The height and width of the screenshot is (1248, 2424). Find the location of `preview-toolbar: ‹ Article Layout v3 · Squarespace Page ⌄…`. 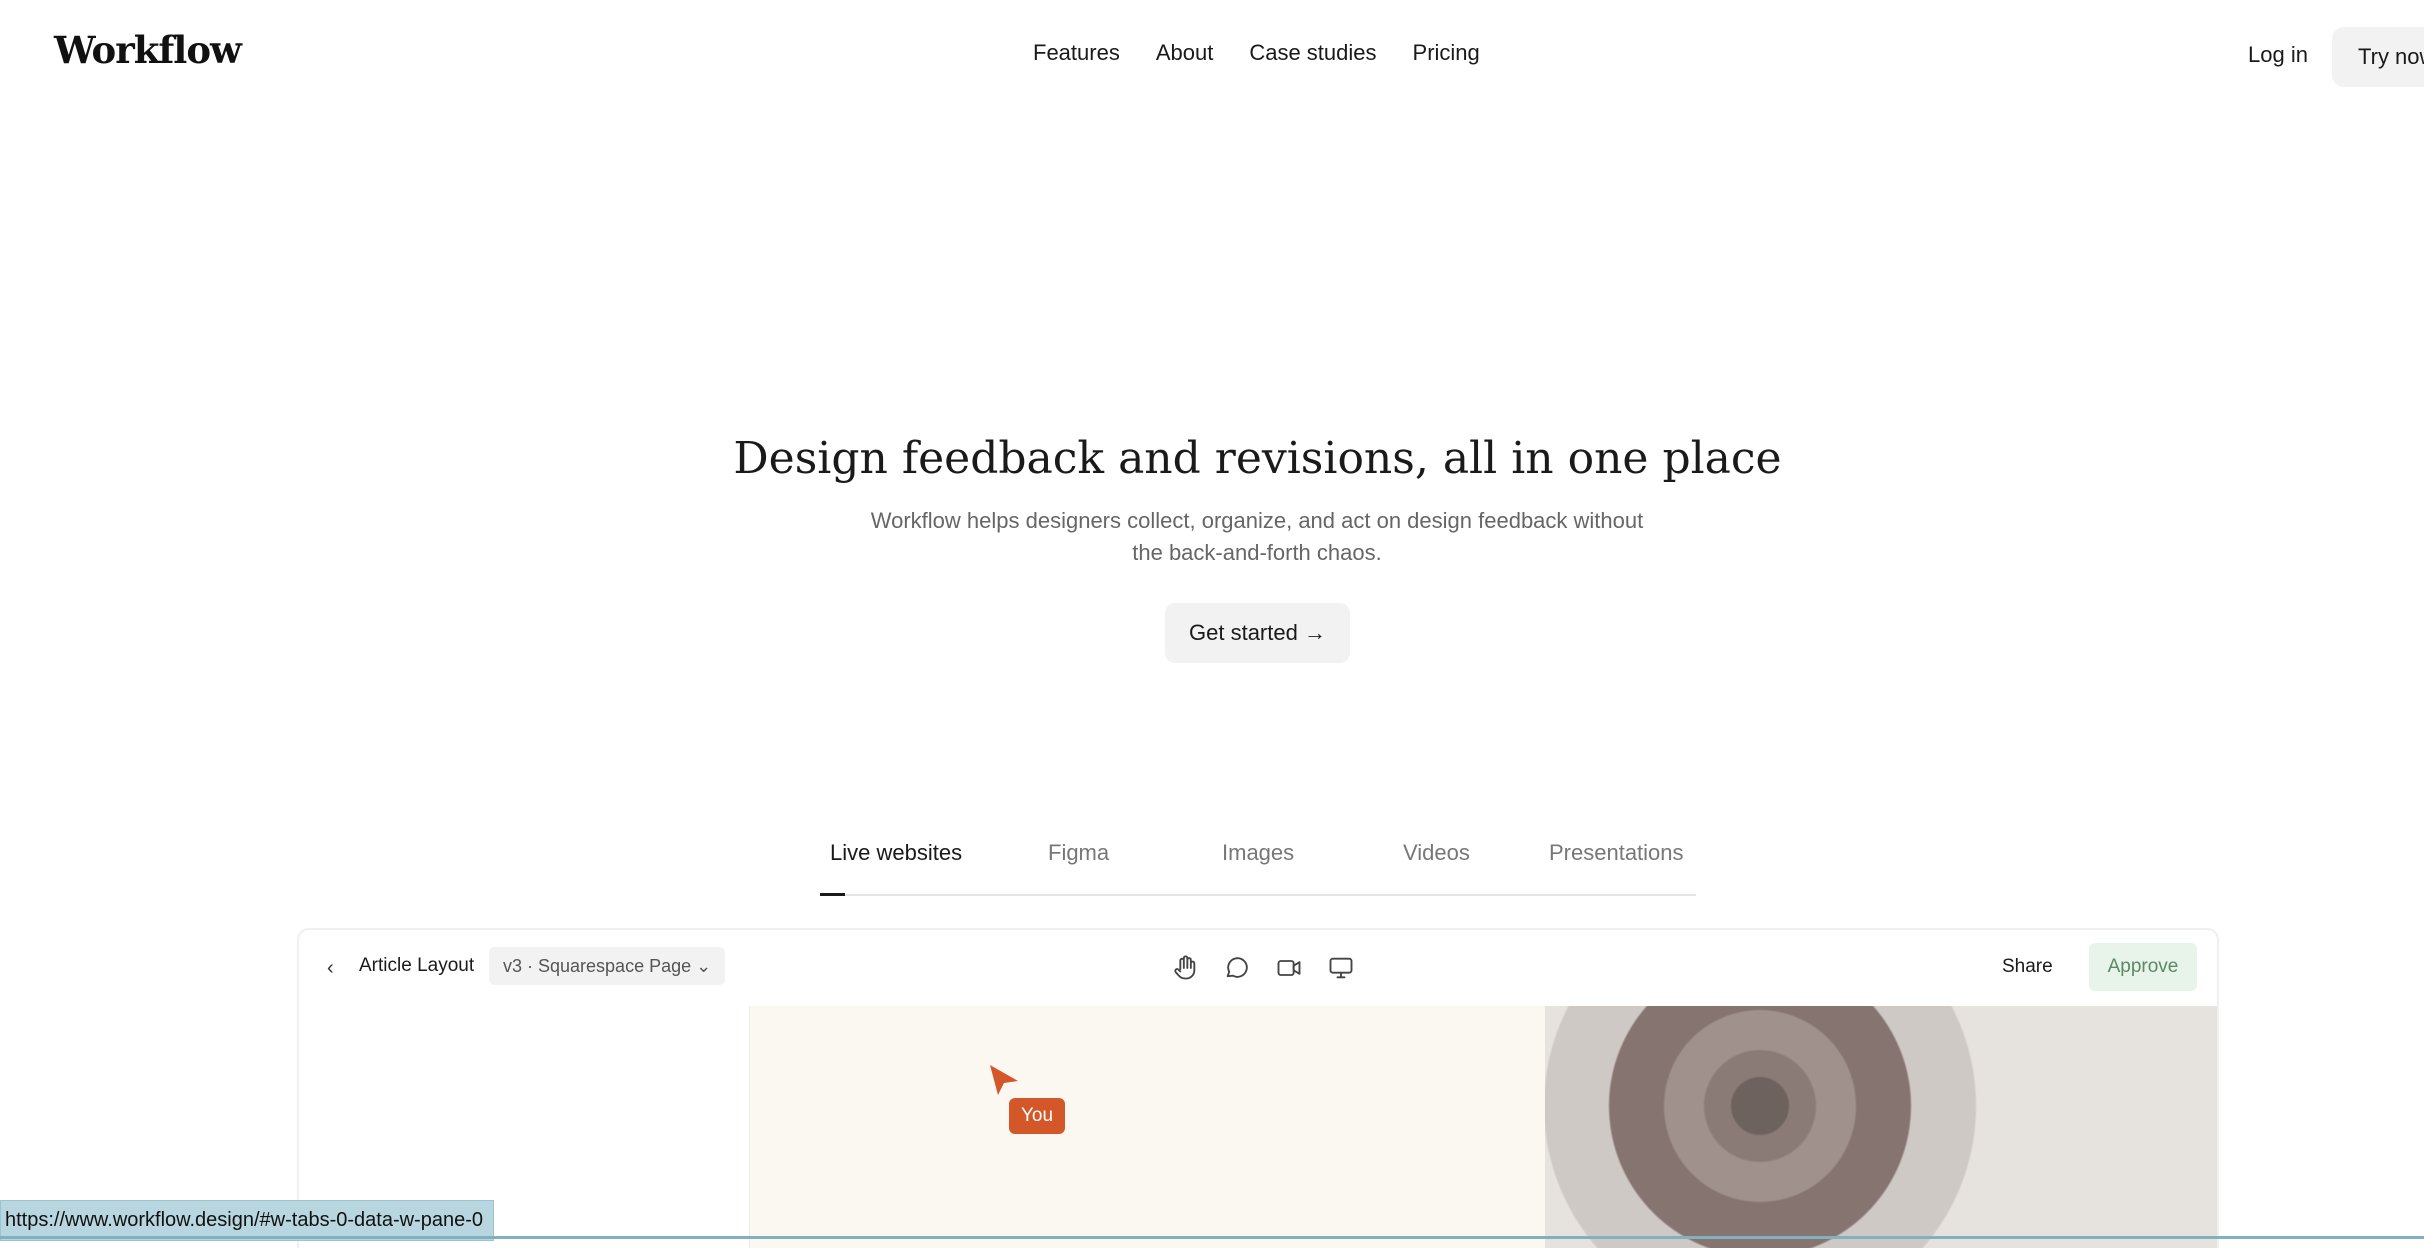

preview-toolbar: ‹ Article Layout v3 · Squarespace Page ⌄… is located at coordinates (1258, 968).